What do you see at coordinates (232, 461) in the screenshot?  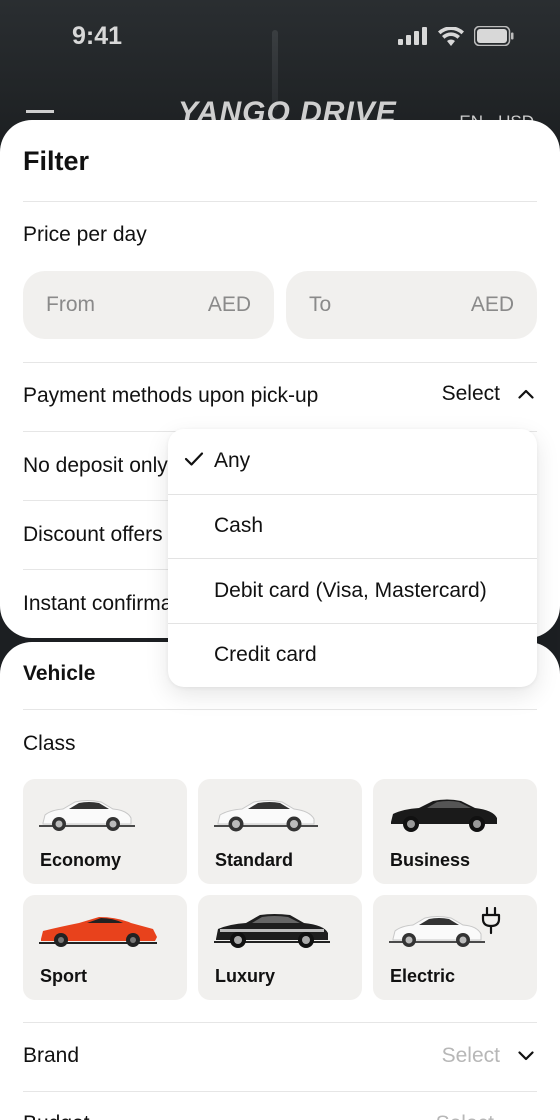 I see `payment-option-label: Any` at bounding box center [232, 461].